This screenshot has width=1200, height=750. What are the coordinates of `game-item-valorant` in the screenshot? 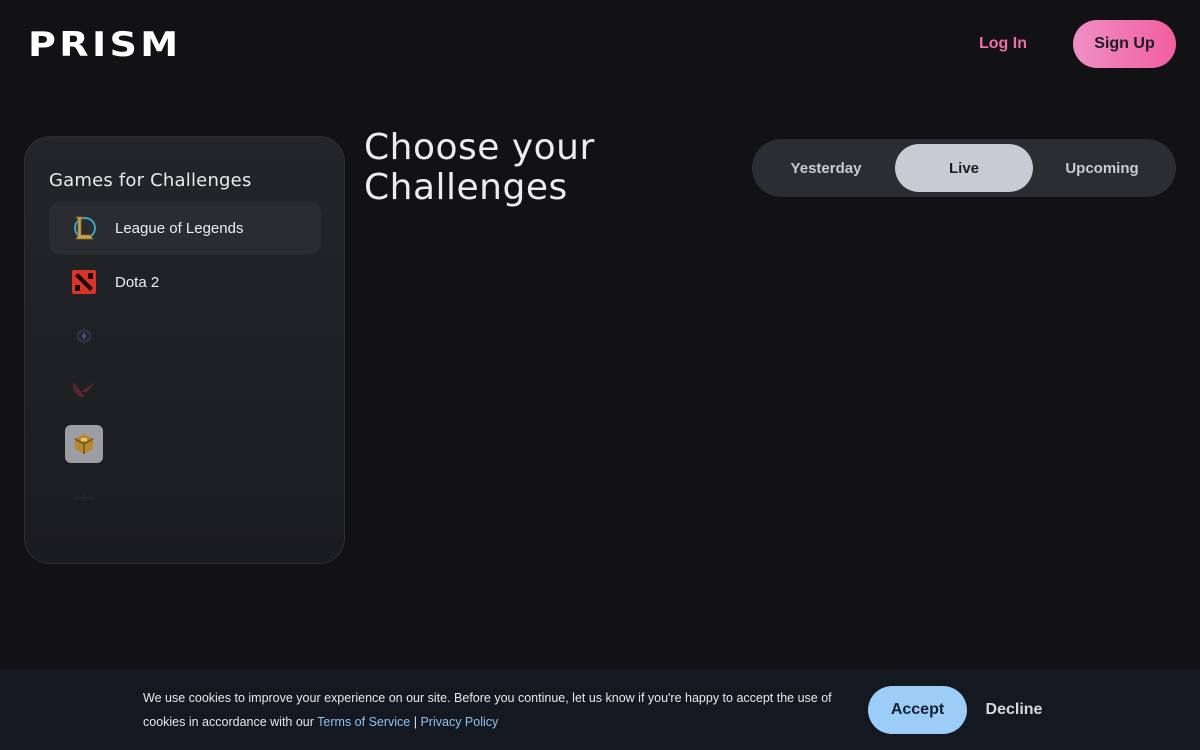 It's located at (185, 390).